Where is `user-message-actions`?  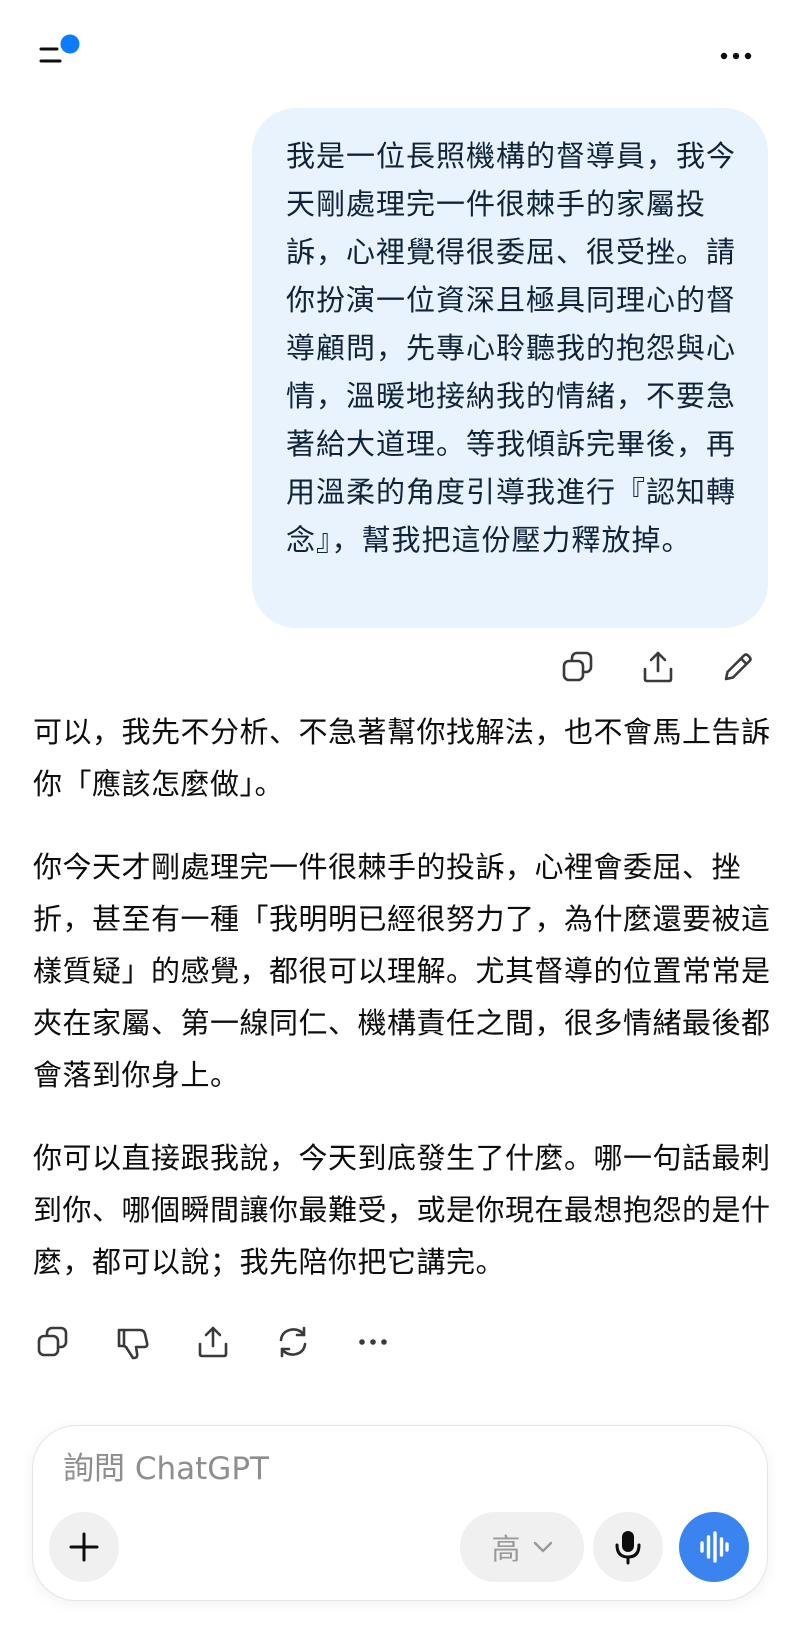
user-message-actions is located at coordinates (658, 667).